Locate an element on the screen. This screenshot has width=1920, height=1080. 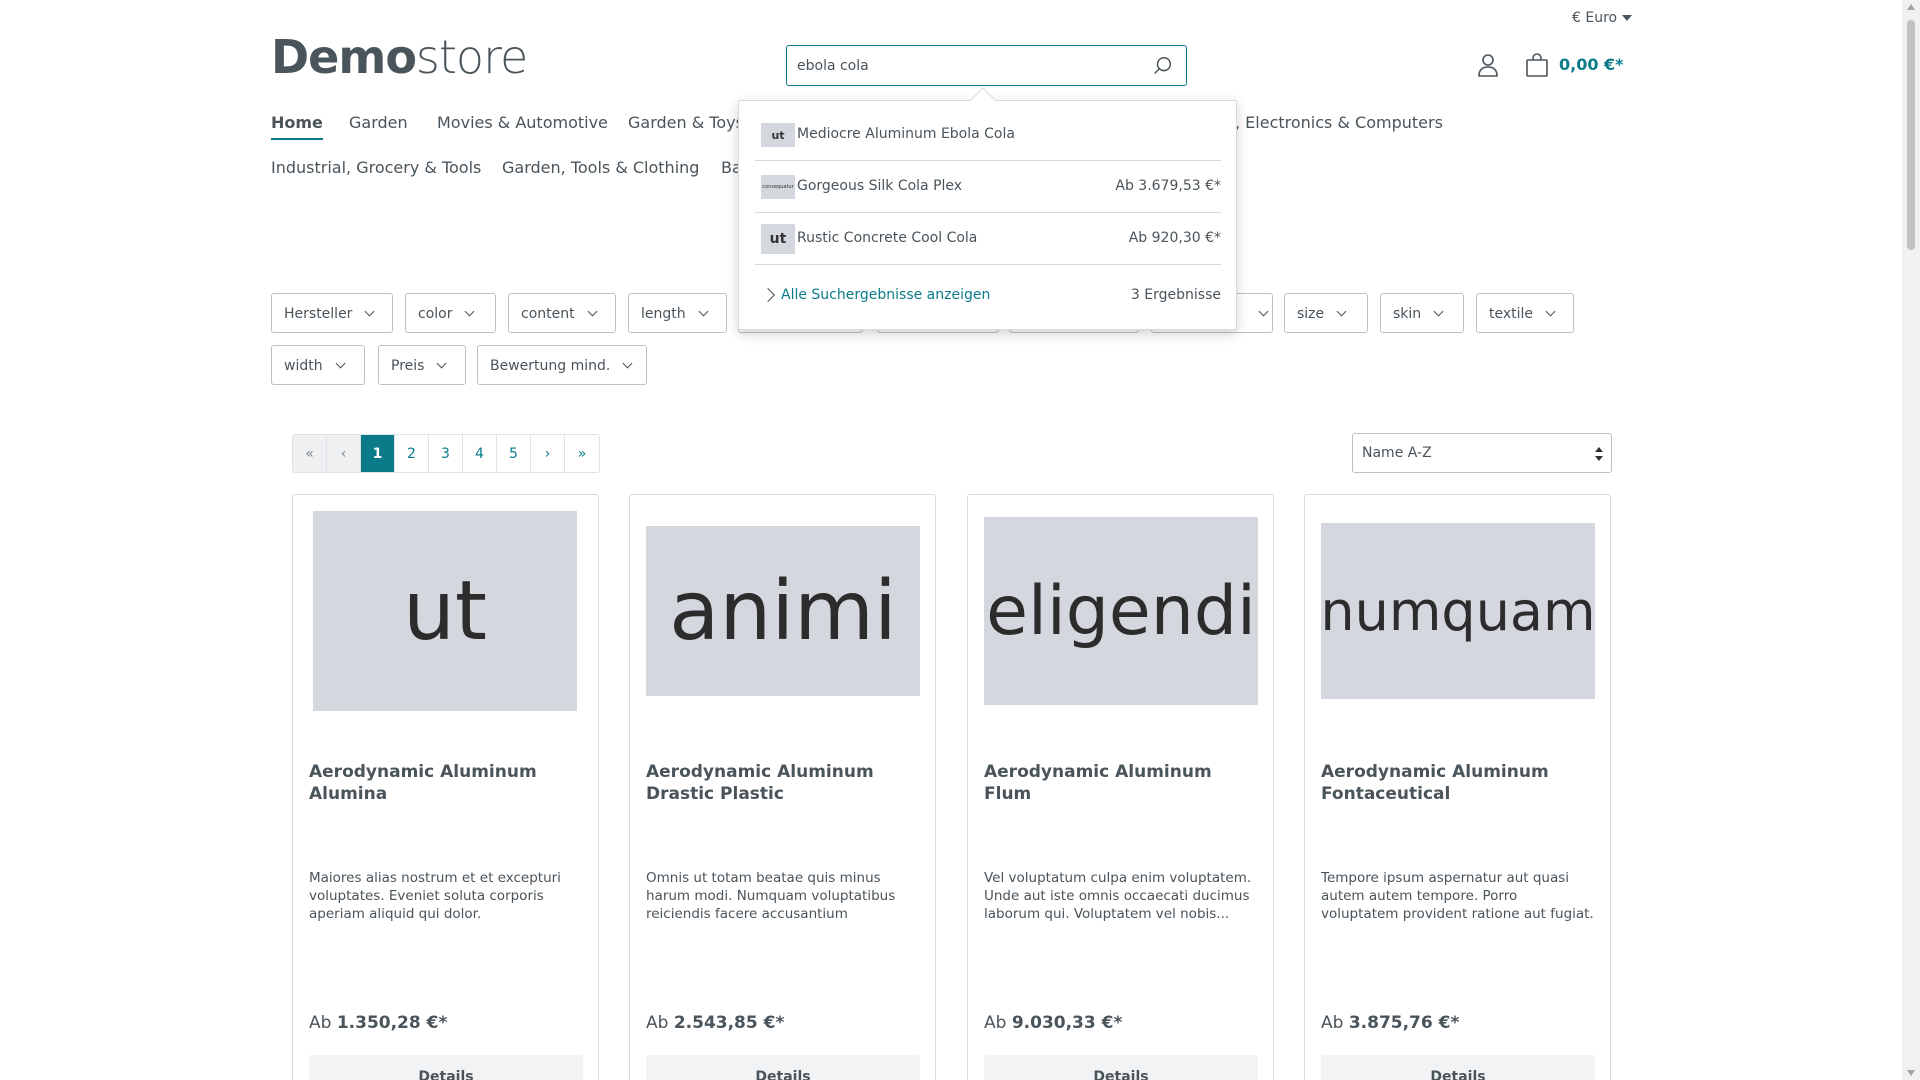
price-value: 3.875,76 €* is located at coordinates (1404, 1023).